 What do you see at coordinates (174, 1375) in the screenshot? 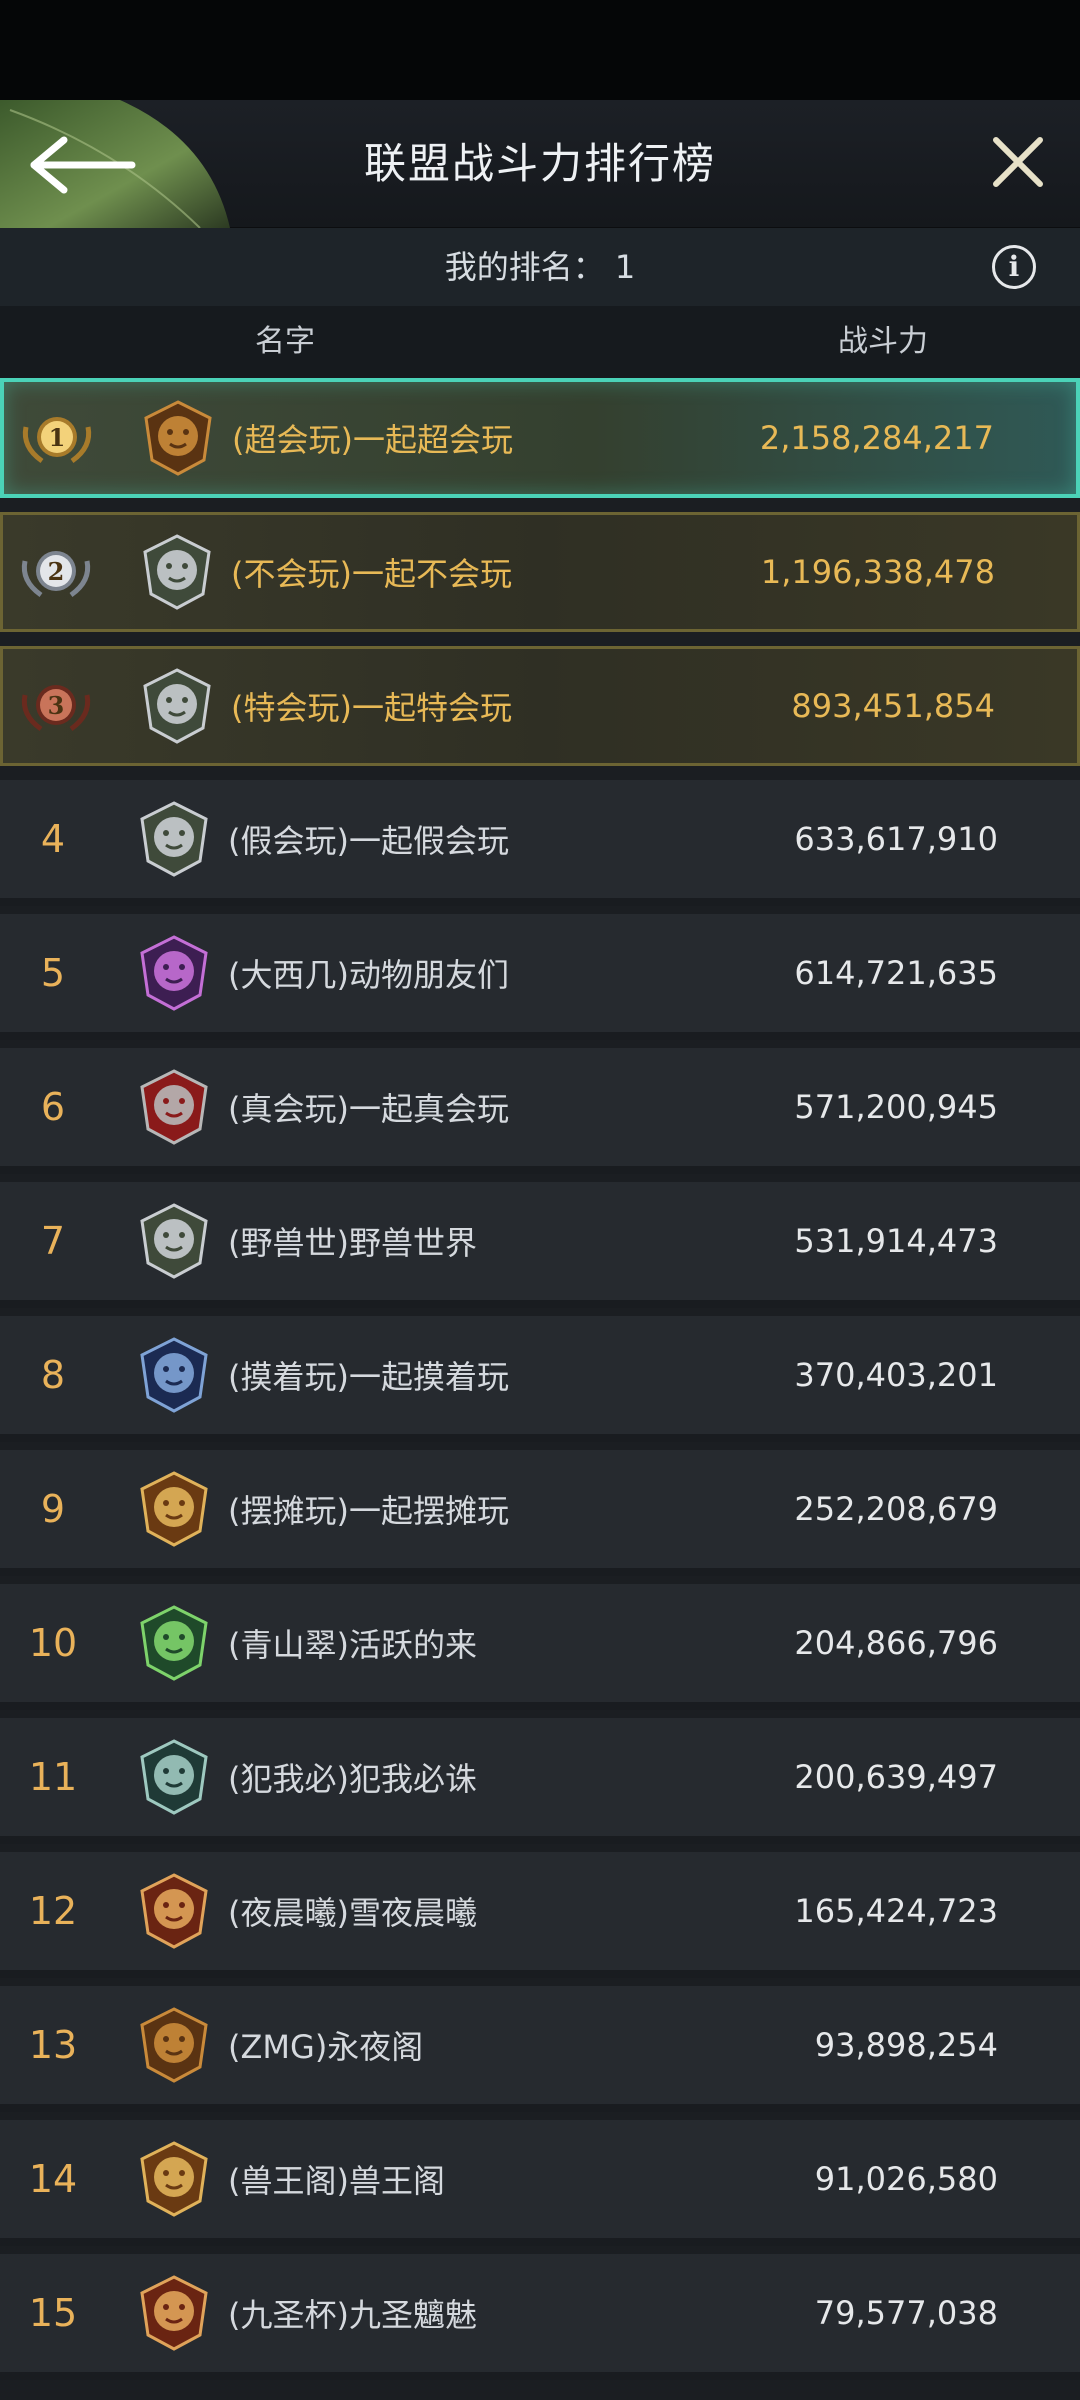
I see `gorilla-emblem-icon` at bounding box center [174, 1375].